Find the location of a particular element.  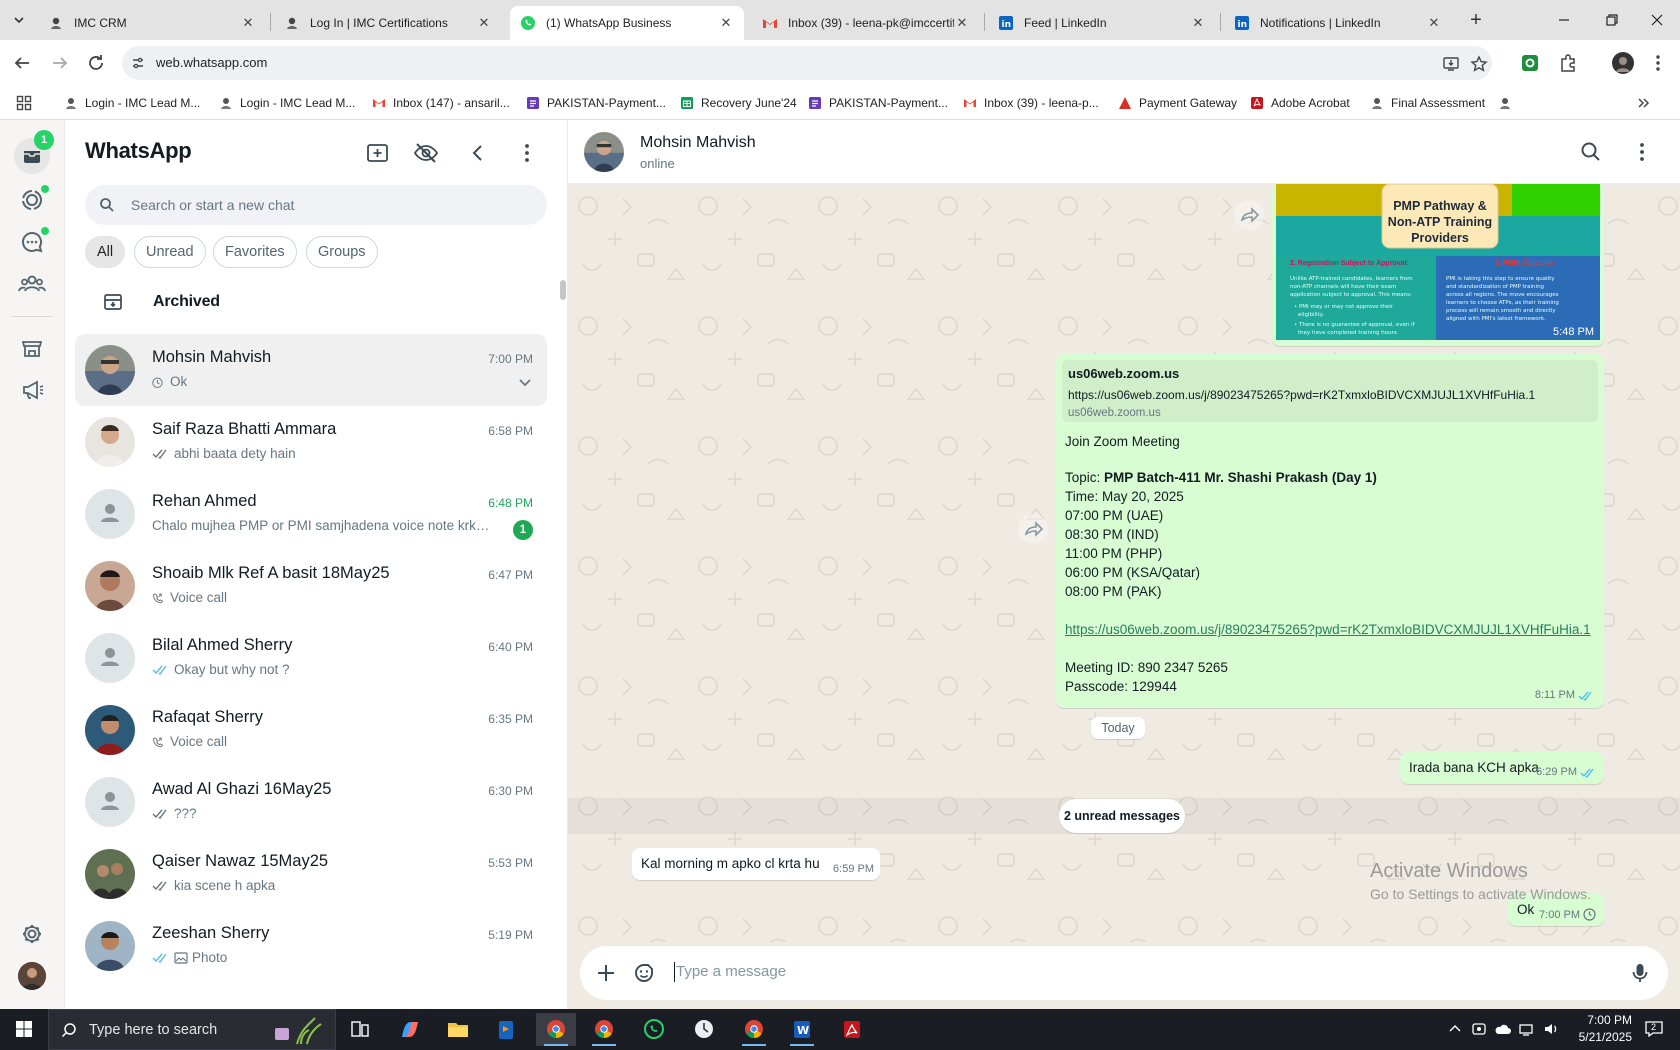

browser-tab-linkedin-notifications: in Notifications | LinkedIn ✕ is located at coordinates (1338, 23).